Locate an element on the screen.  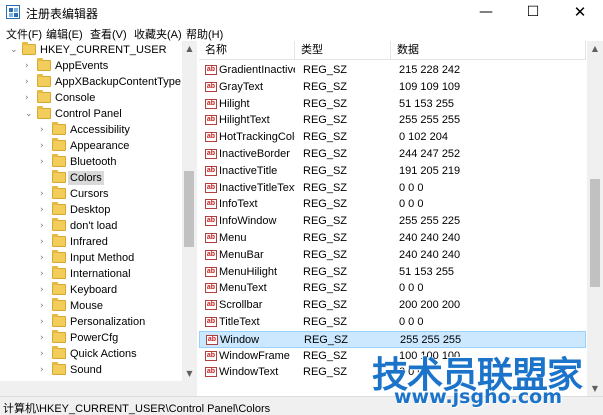
values-scroll-thumb is located at coordinates (595, 233).